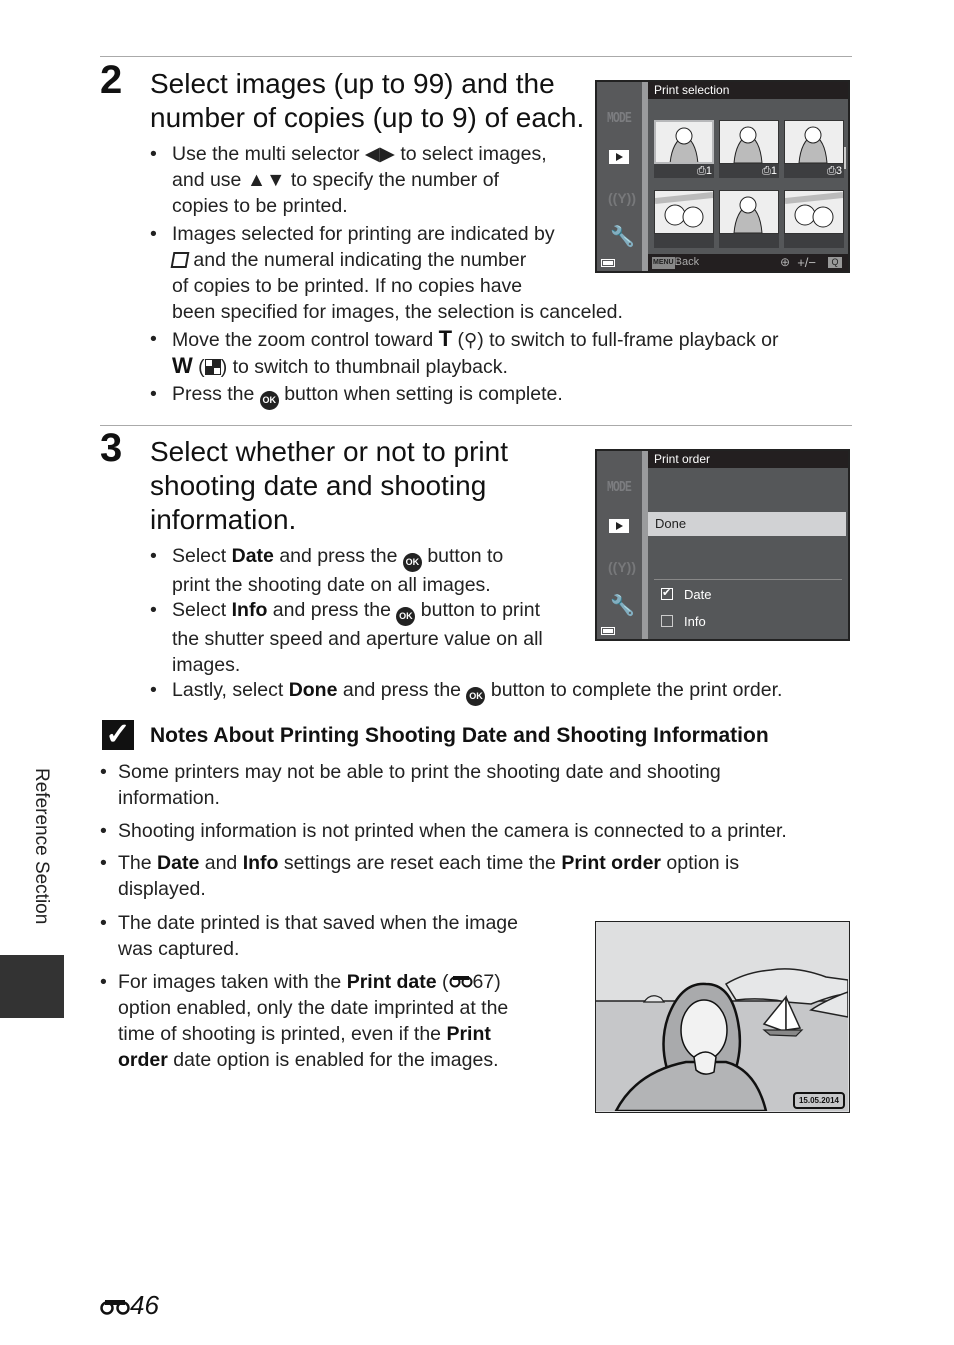 This screenshot has height=1345, width=954. I want to click on zoom-magnifier-icon: Q, so click(835, 262).